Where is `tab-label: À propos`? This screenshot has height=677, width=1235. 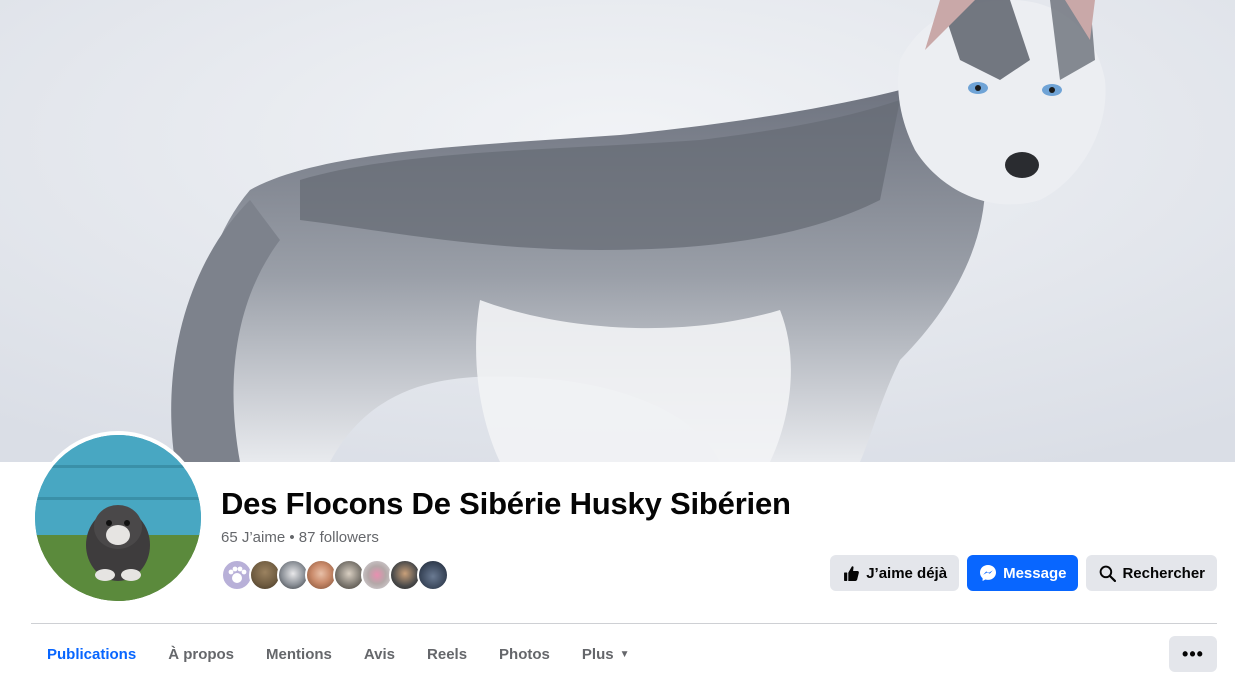 tab-label: À propos is located at coordinates (201, 654).